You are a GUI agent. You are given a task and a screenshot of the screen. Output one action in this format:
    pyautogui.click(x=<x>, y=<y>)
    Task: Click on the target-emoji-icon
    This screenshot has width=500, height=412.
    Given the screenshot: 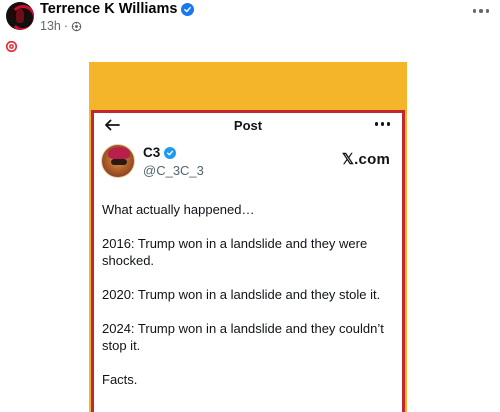 What is the action you would take?
    pyautogui.click(x=11, y=46)
    